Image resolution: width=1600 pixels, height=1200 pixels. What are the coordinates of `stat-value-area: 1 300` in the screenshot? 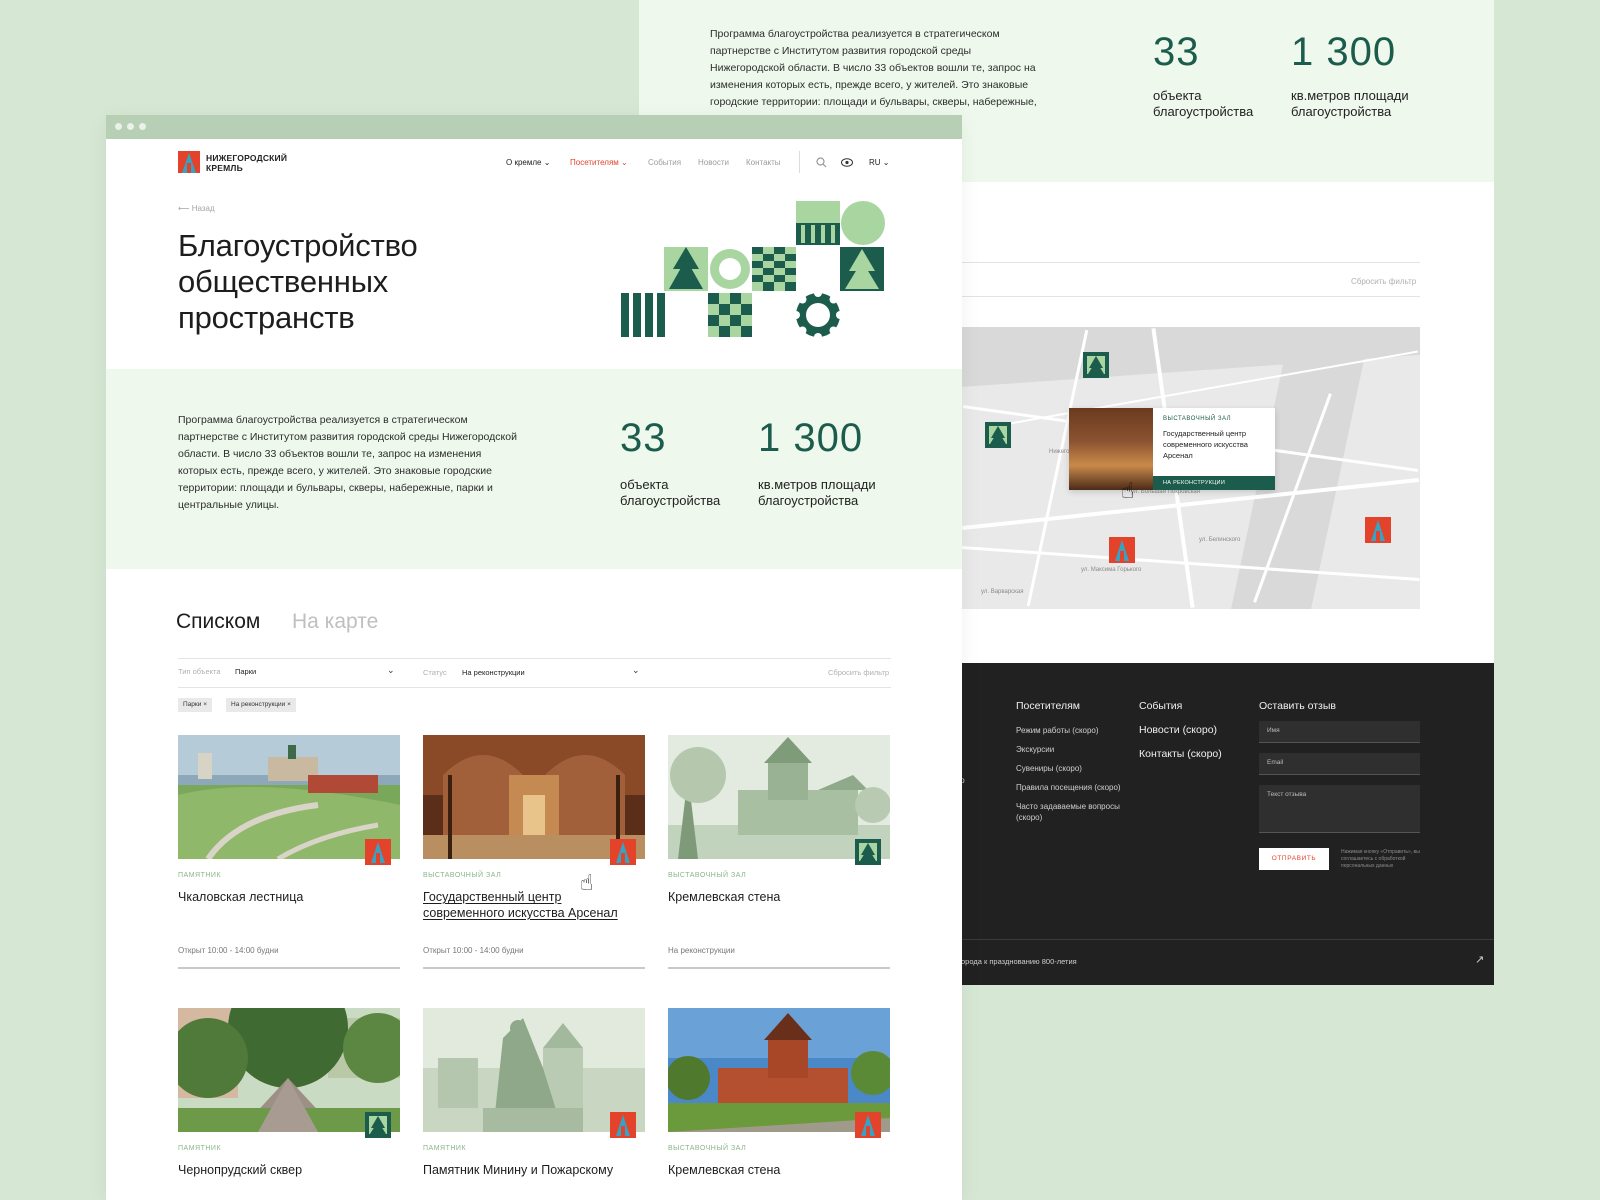 It's located at (811, 438).